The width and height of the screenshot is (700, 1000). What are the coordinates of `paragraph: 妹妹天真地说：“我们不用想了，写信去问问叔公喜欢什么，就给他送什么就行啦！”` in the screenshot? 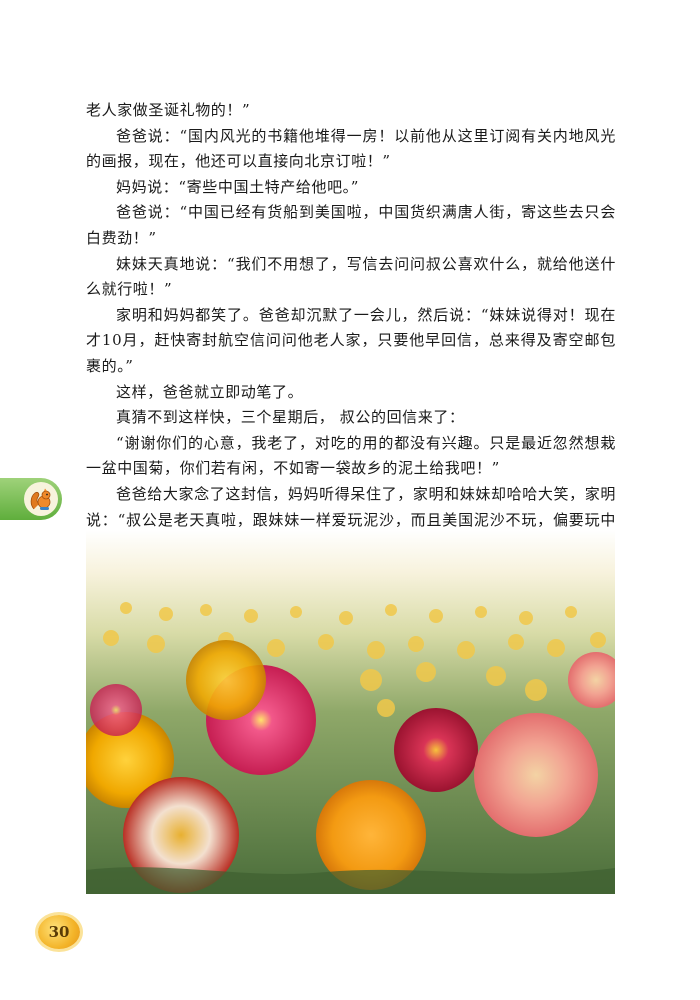 It's located at (351, 276).